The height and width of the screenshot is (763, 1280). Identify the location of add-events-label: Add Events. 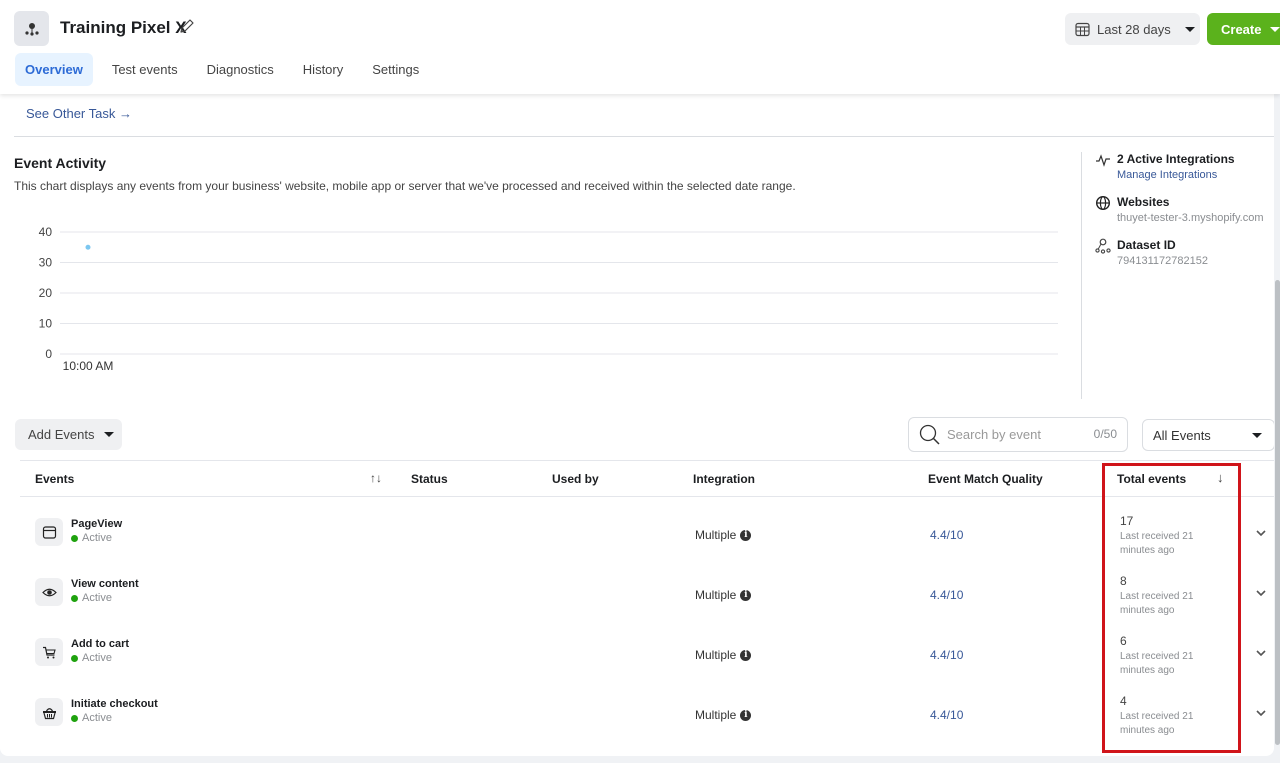
(61, 434).